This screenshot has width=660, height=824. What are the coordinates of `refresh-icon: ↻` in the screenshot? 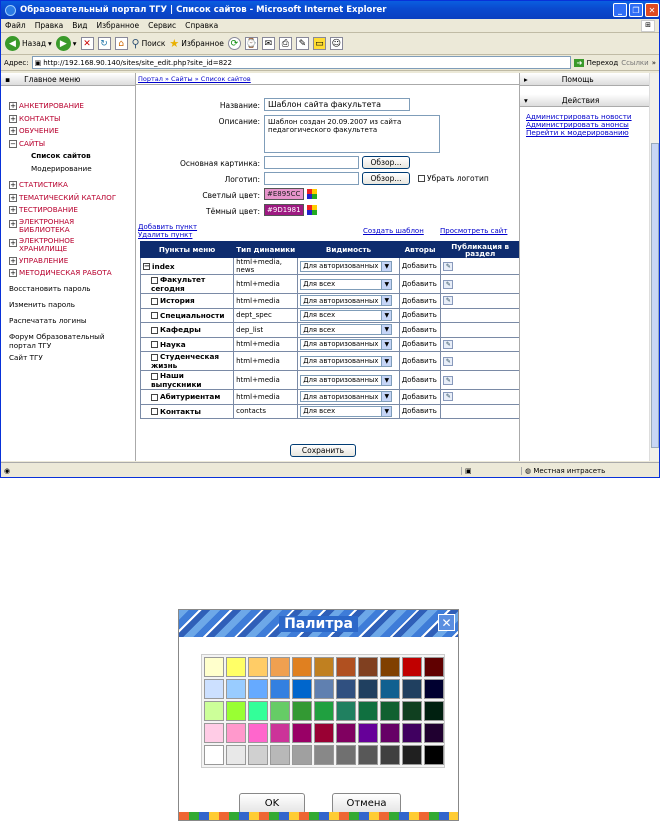 It's located at (104, 43).